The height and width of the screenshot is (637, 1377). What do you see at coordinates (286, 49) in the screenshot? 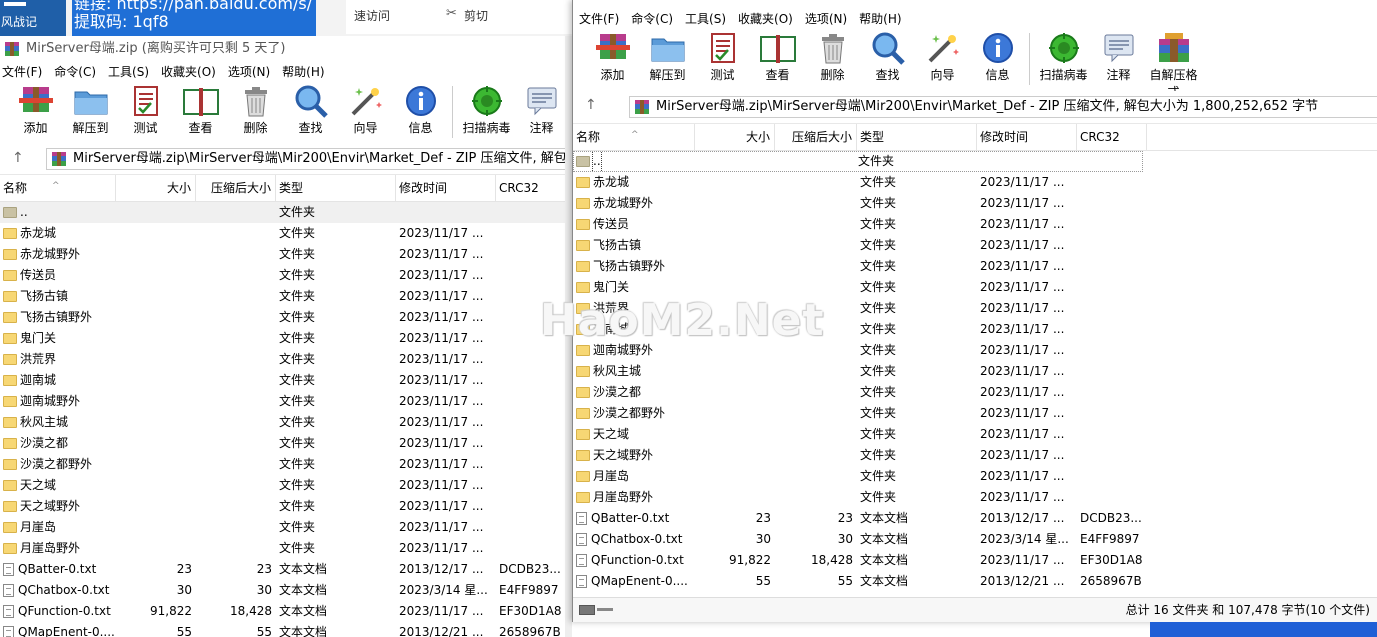
I see `left-titlebar: MirServer母端.zip (离购买许可只剩 5 天了)` at bounding box center [286, 49].